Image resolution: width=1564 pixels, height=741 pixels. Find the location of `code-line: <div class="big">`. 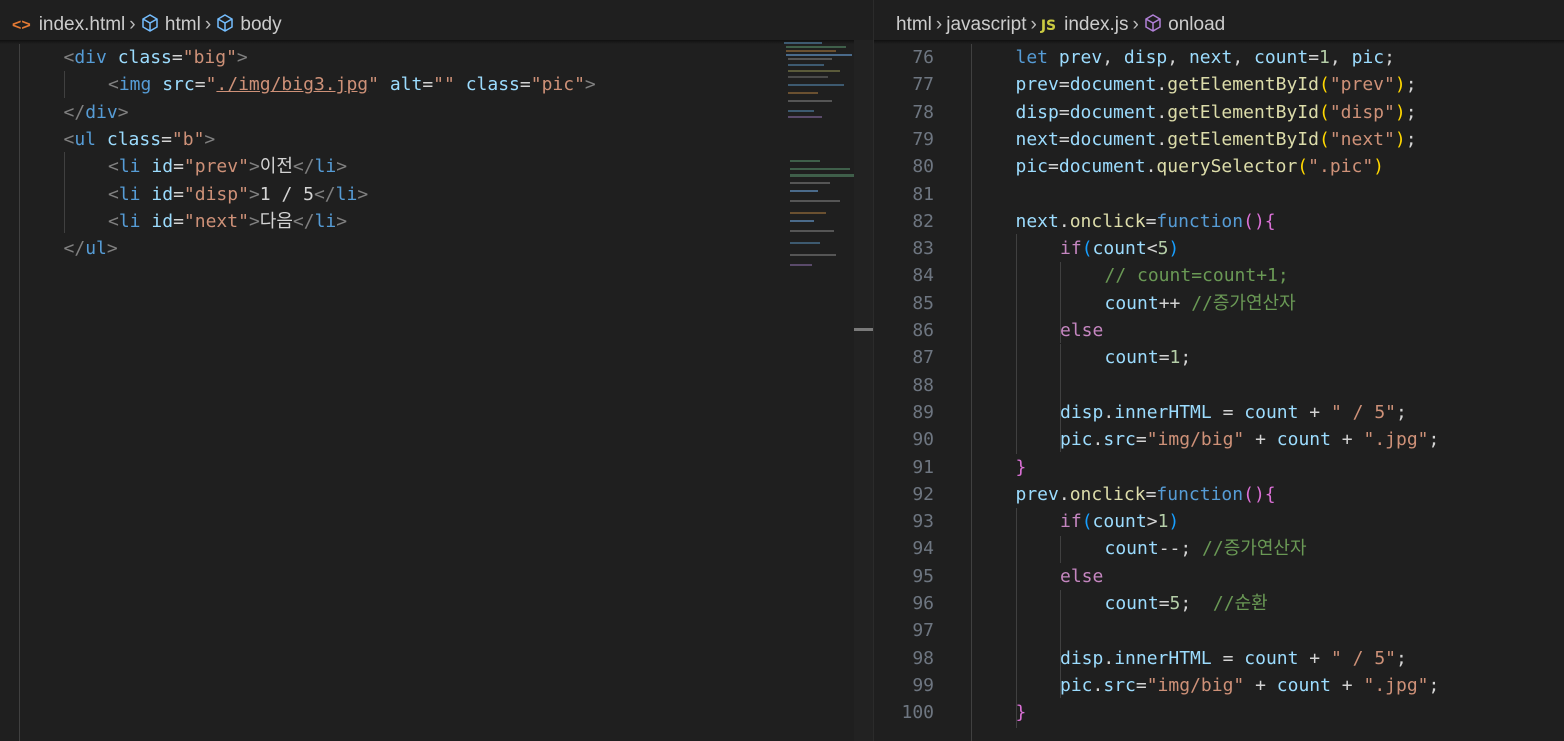

code-line: <div class="big"> is located at coordinates (156, 57).